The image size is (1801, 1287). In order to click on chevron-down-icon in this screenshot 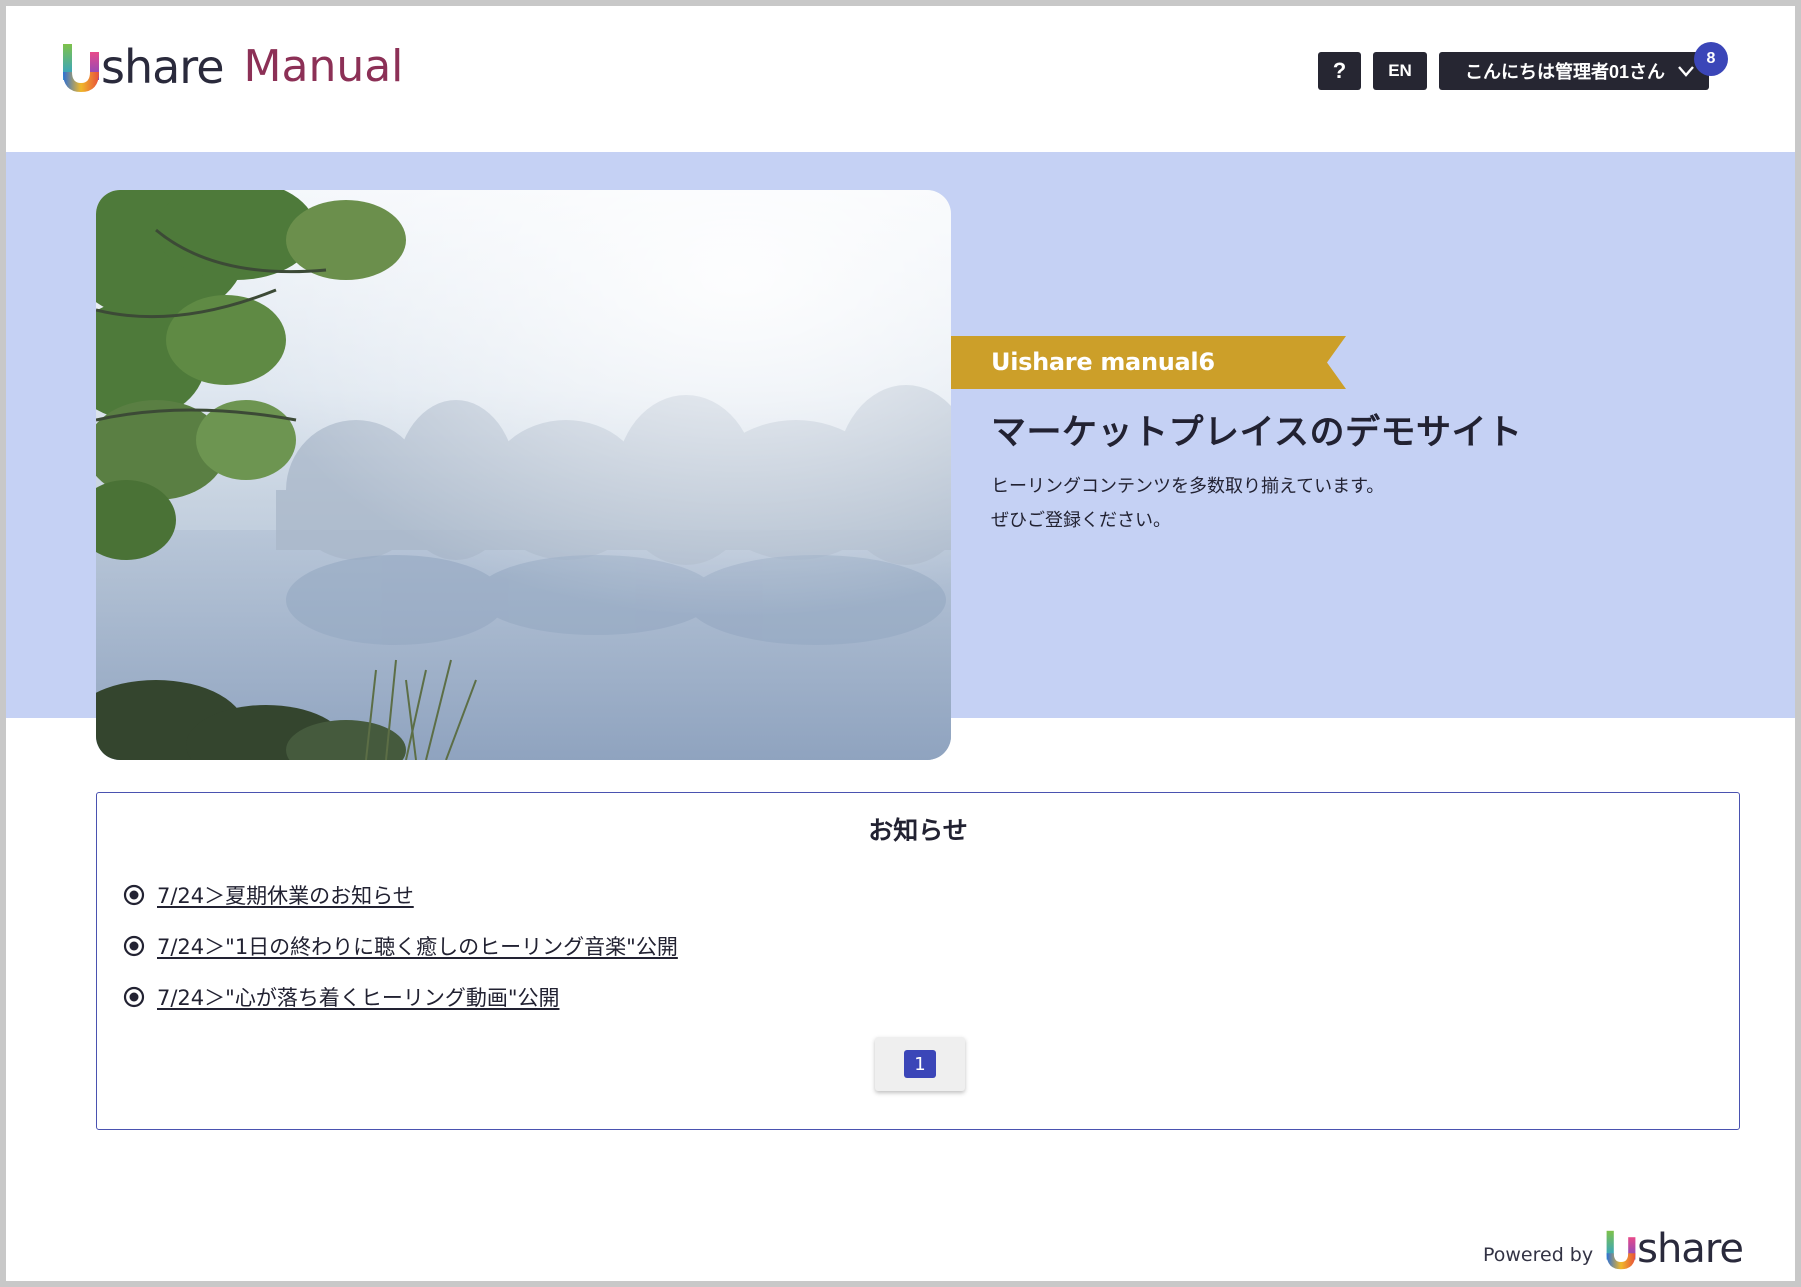, I will do `click(1686, 71)`.